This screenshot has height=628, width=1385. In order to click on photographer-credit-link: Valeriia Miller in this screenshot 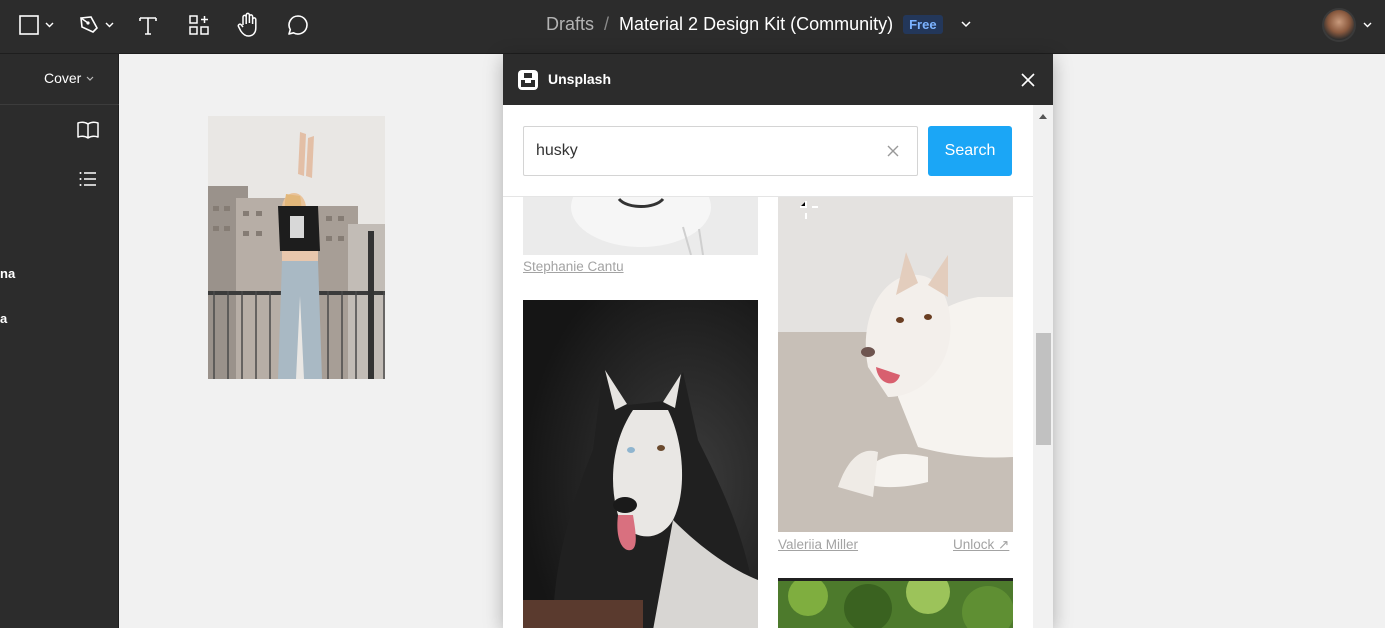, I will do `click(818, 544)`.